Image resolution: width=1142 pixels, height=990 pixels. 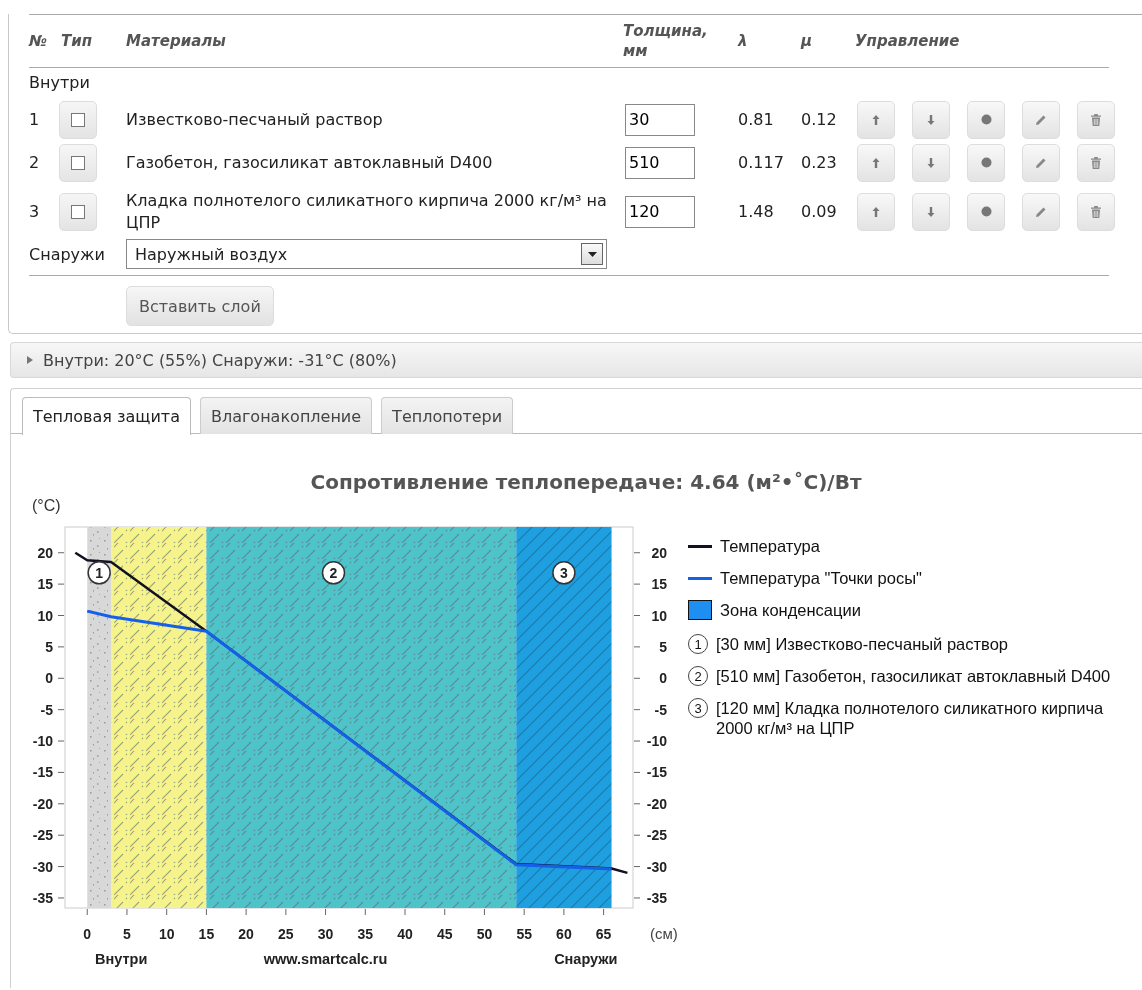 What do you see at coordinates (99, 573) in the screenshot?
I see `layer-number-marker: 1` at bounding box center [99, 573].